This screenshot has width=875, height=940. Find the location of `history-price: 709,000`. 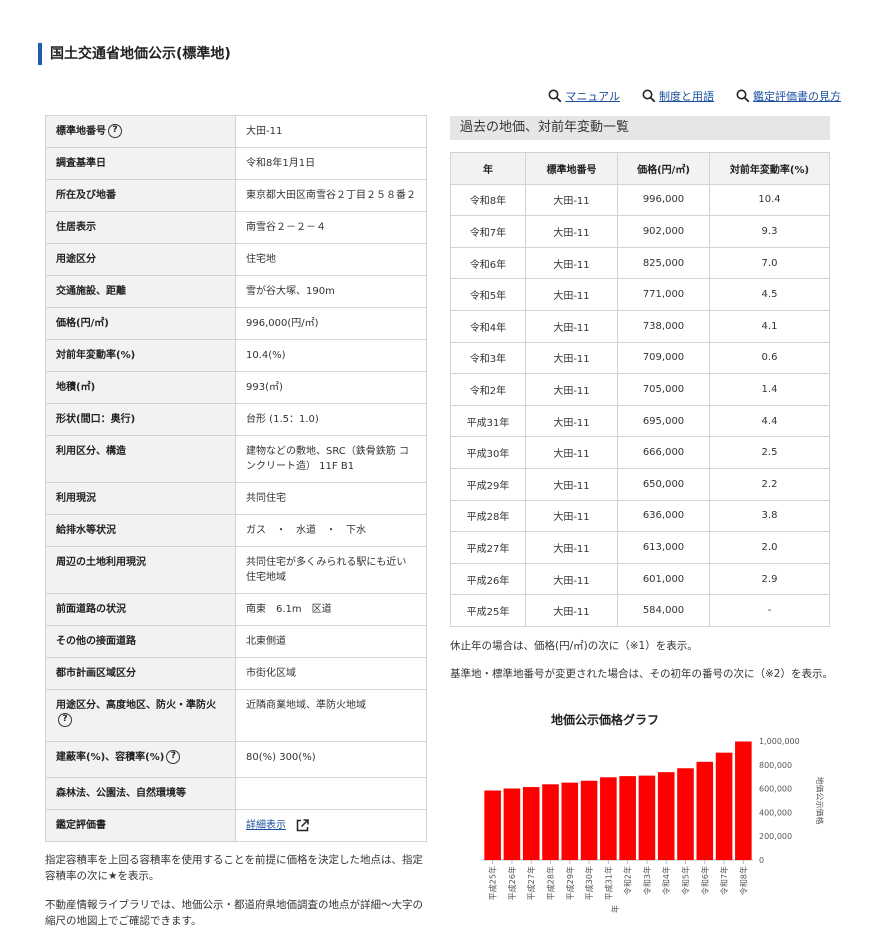

history-price: 709,000 is located at coordinates (663, 358).